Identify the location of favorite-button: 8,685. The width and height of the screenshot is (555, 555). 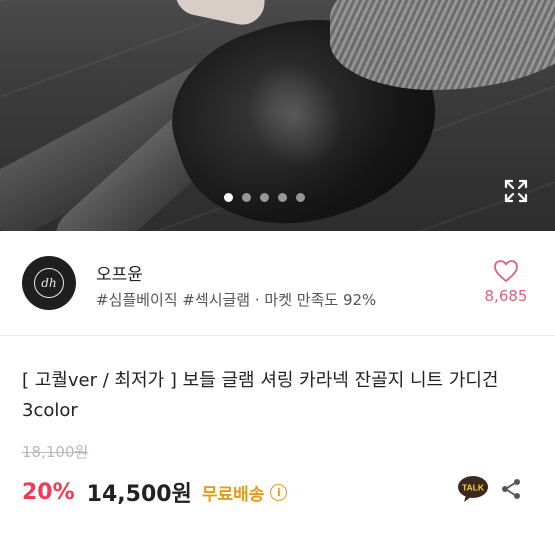
(506, 282).